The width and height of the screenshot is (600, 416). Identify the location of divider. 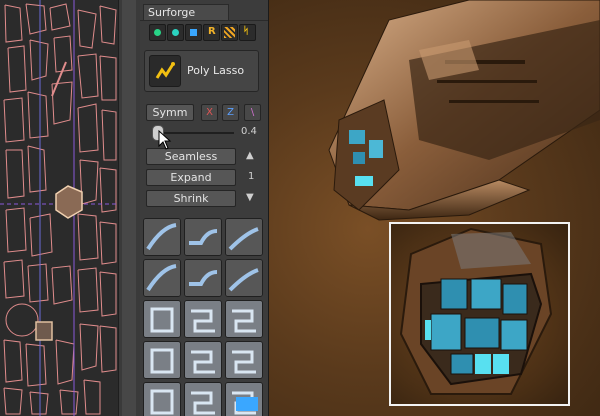
(204, 20).